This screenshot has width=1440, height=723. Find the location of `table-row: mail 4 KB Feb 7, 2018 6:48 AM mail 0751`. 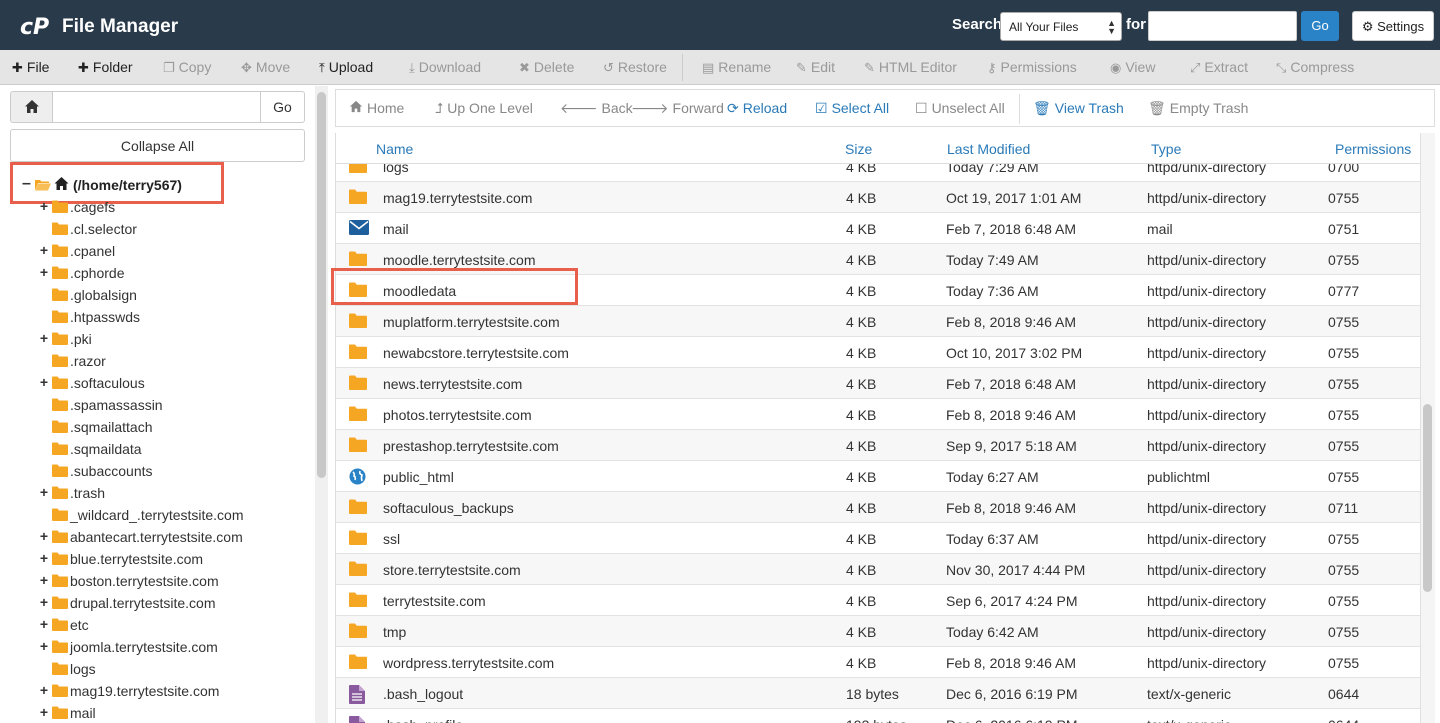

table-row: mail 4 KB Feb 7, 2018 6:48 AM mail 0751 is located at coordinates (878, 228).